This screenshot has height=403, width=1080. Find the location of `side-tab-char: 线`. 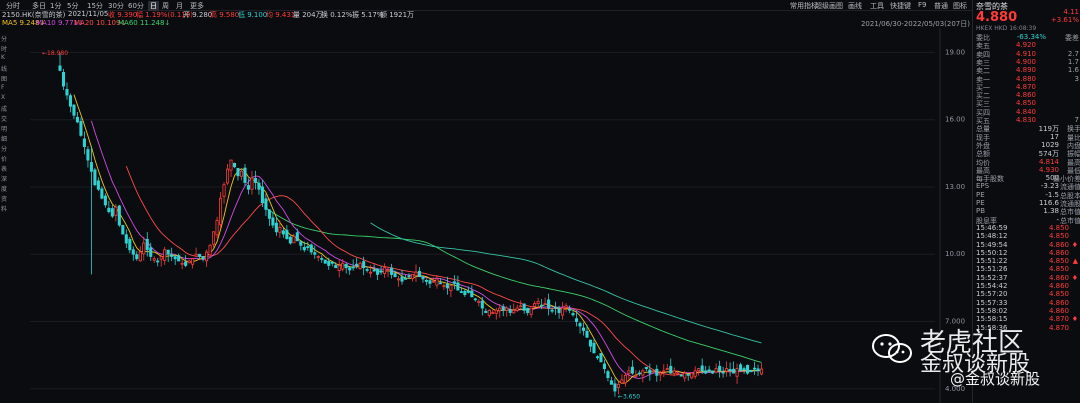

side-tab-char: 线 is located at coordinates (4, 68).